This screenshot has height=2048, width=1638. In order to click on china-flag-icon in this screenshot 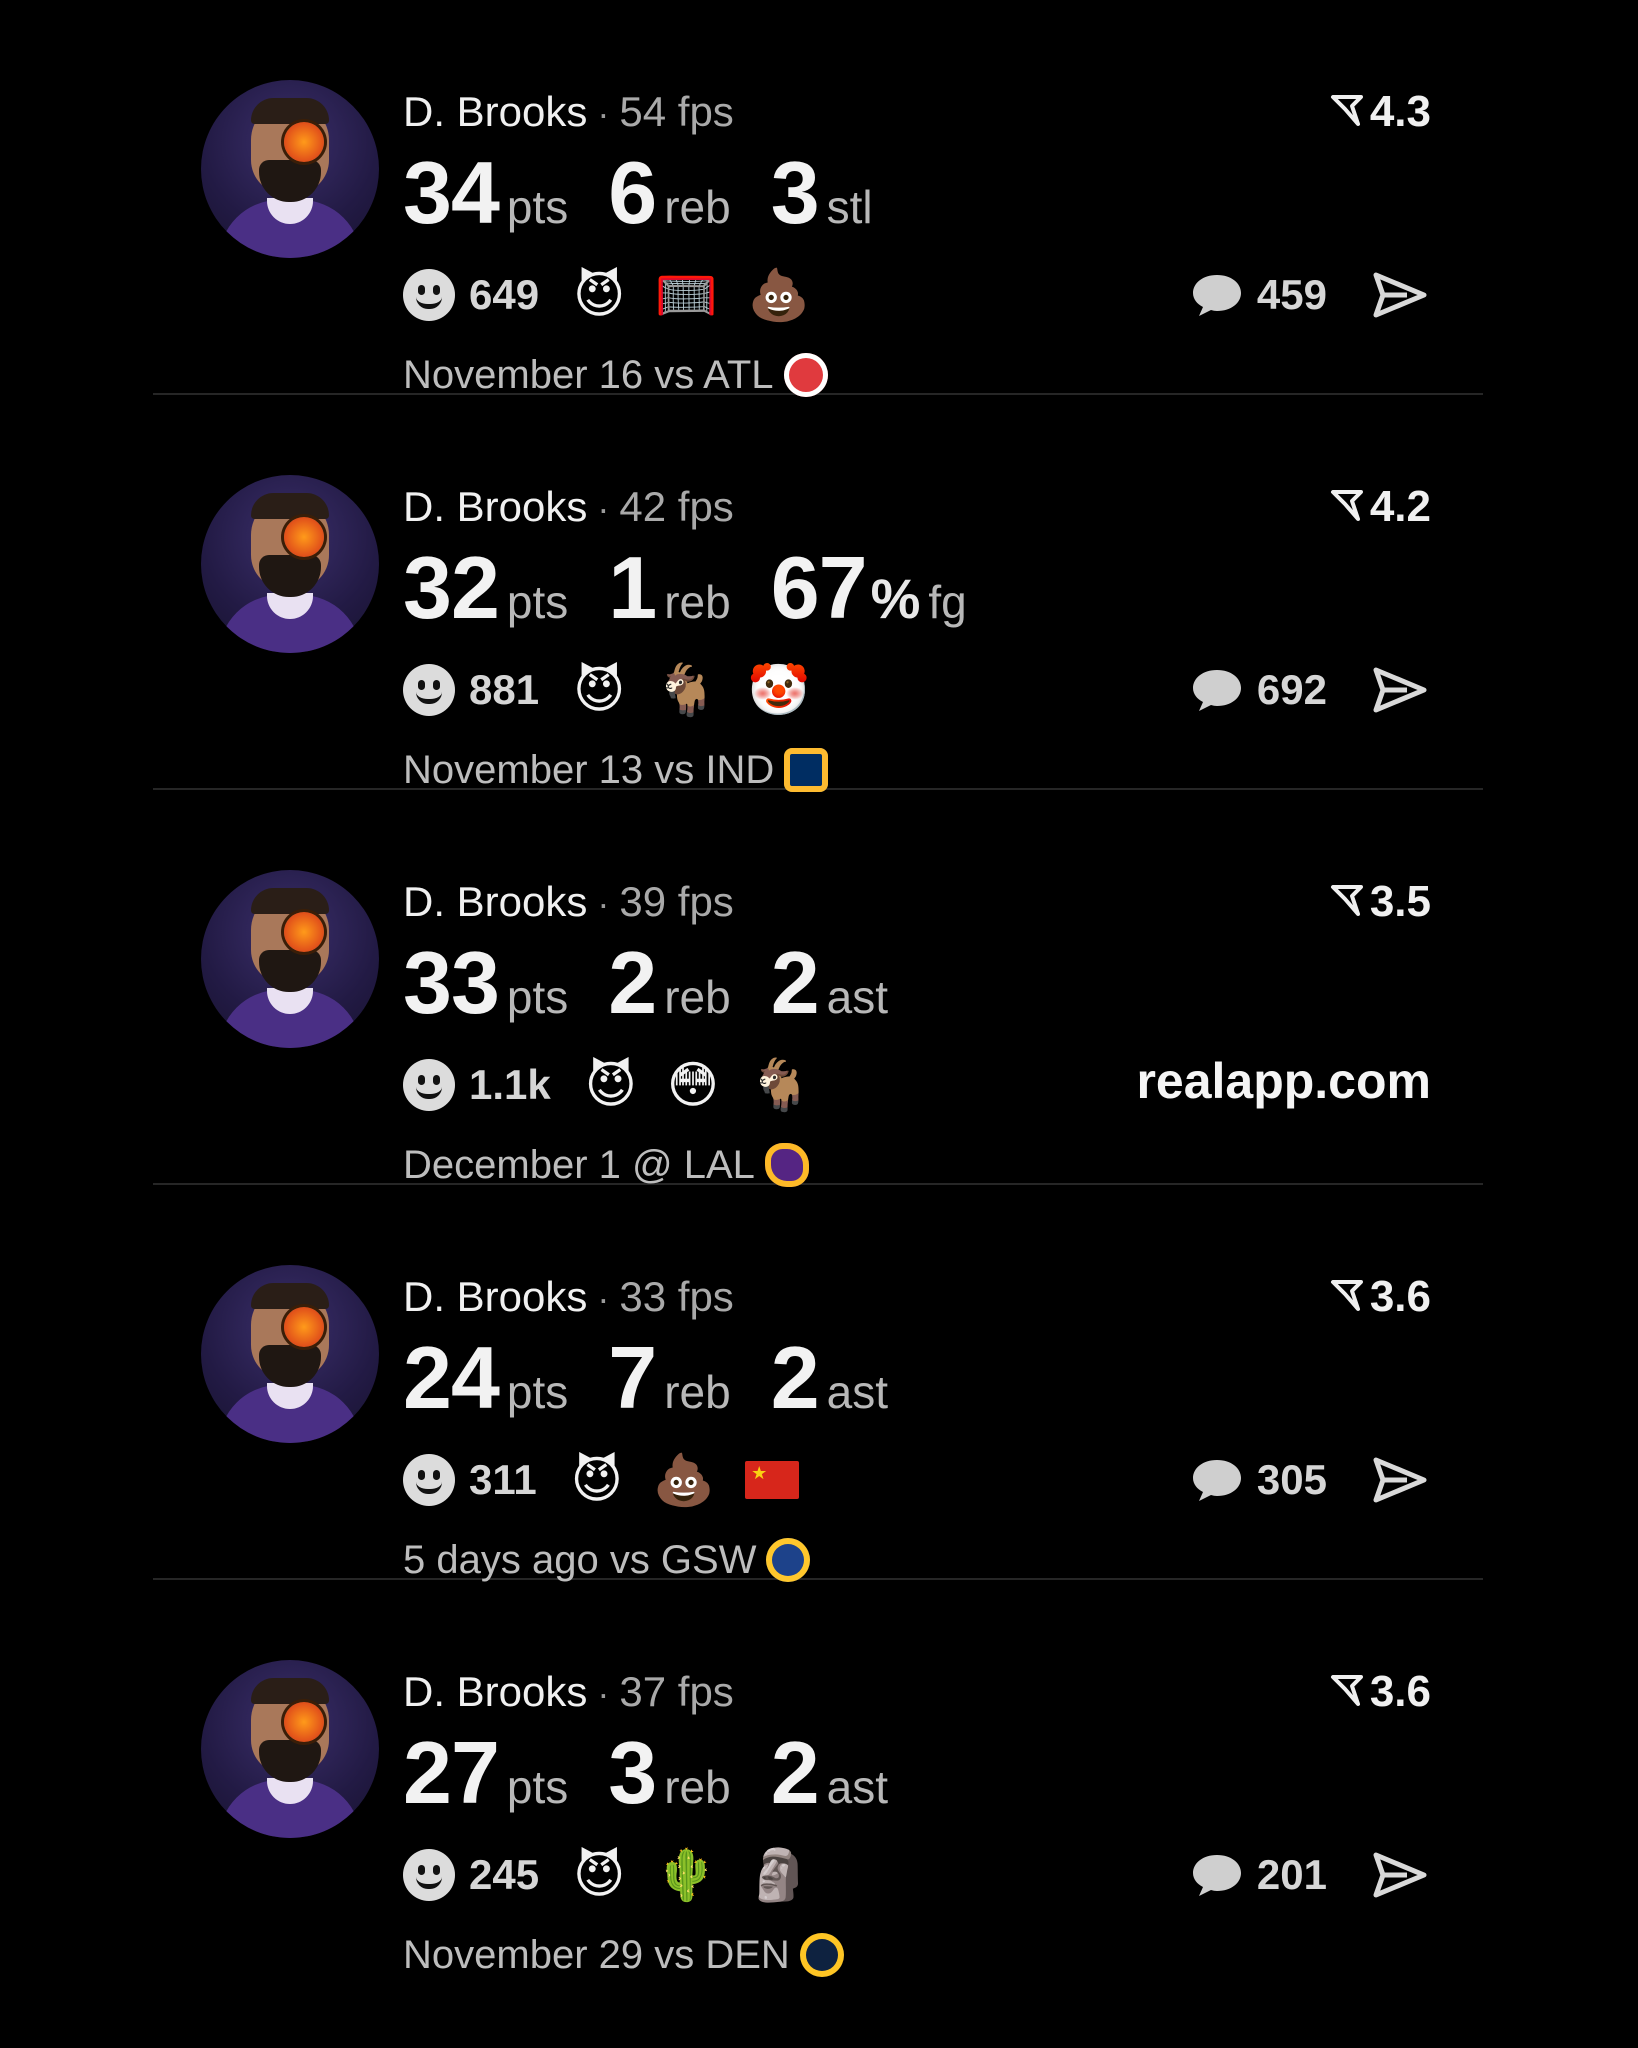, I will do `click(772, 1480)`.